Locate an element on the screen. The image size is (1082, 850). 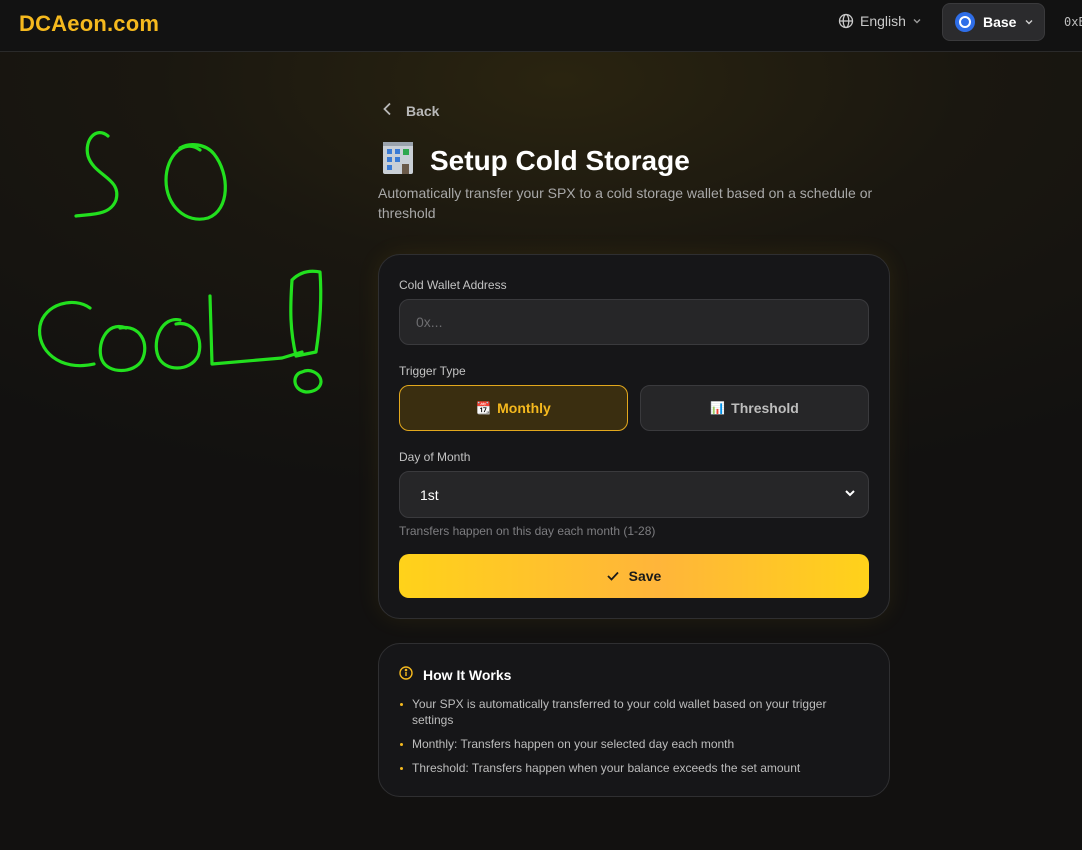
trigger-threshold-label: Threshold is located at coordinates (765, 408).